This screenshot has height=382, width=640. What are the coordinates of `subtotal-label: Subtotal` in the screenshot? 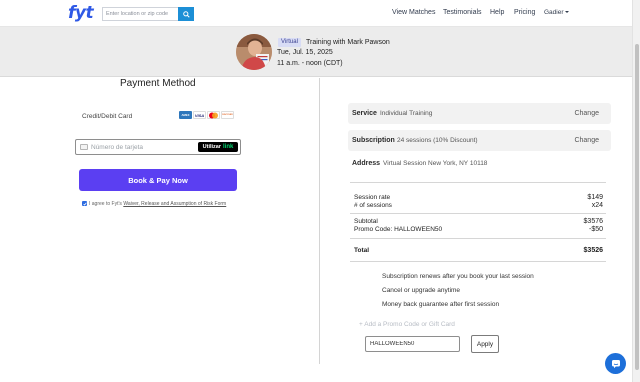 It's located at (366, 221).